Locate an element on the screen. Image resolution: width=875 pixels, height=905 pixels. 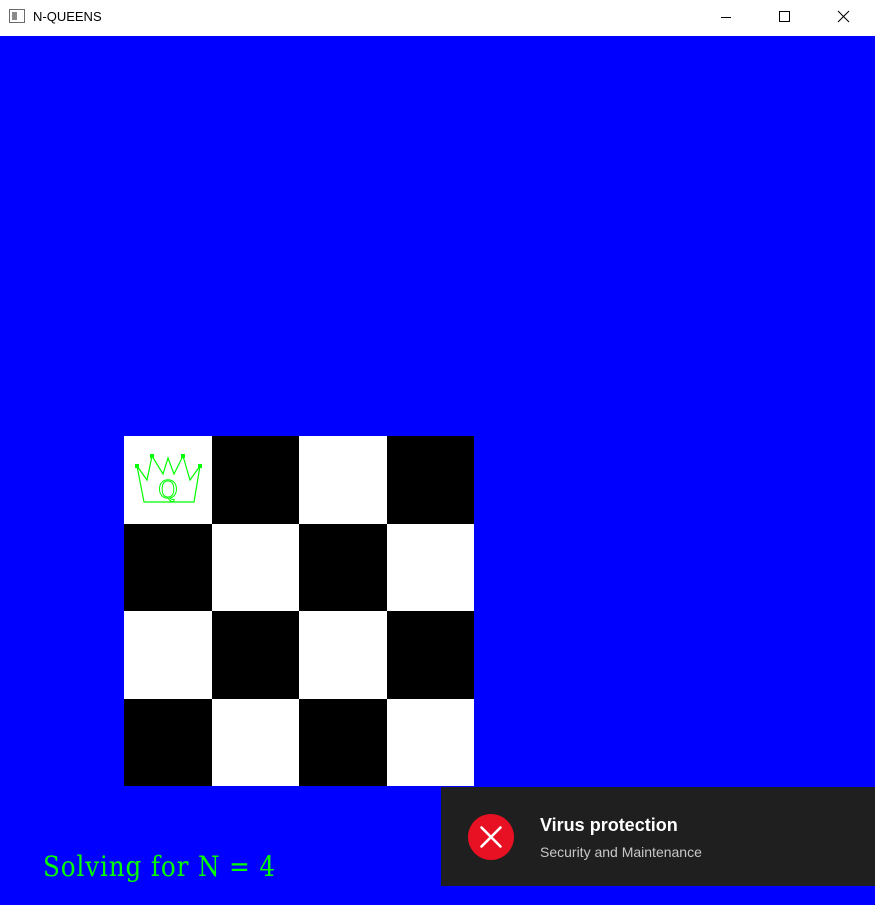
minimize-button is located at coordinates (726, 17).